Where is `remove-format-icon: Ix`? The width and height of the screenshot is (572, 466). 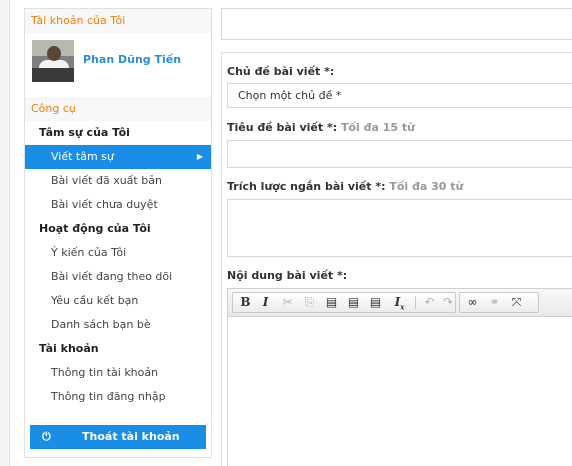
remove-format-icon: Ix is located at coordinates (399, 302).